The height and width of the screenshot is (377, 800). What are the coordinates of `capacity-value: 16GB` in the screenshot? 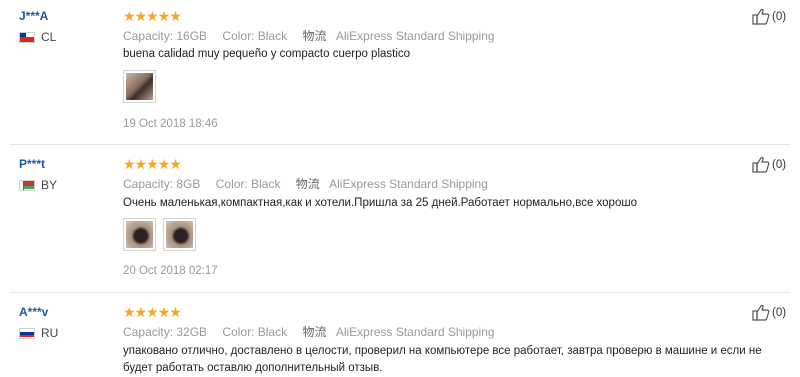 It's located at (192, 36).